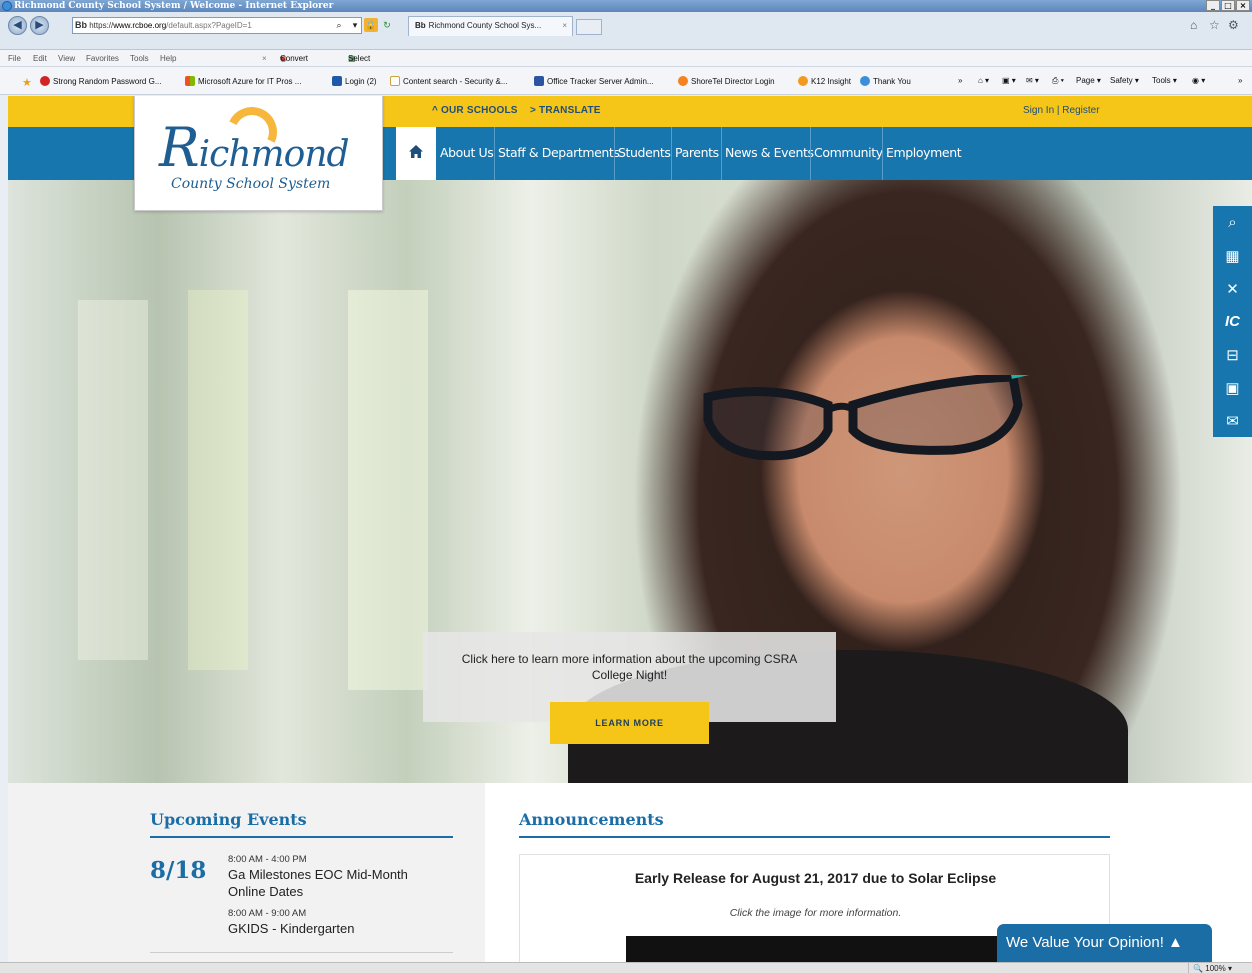 This screenshot has height=973, width=1252. What do you see at coordinates (258, 153) in the screenshot?
I see `district-logo: Richmond County School System` at bounding box center [258, 153].